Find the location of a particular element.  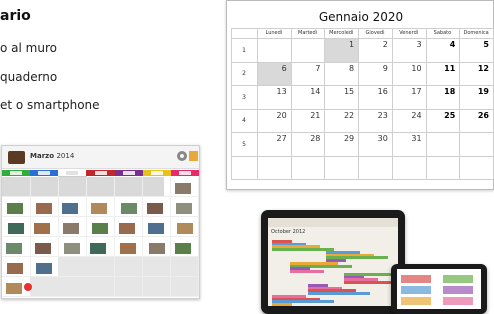

favorites-icon is located at coordinates (193, 156).